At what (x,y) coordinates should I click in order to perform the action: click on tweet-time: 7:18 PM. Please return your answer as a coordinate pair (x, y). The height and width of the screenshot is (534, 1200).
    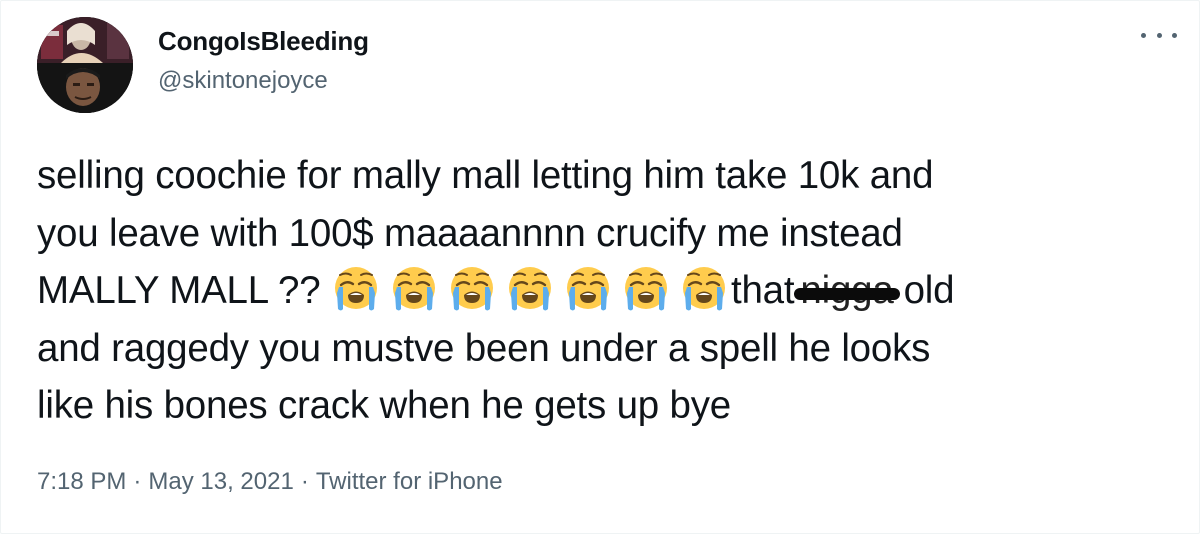
    Looking at the image, I should click on (81, 481).